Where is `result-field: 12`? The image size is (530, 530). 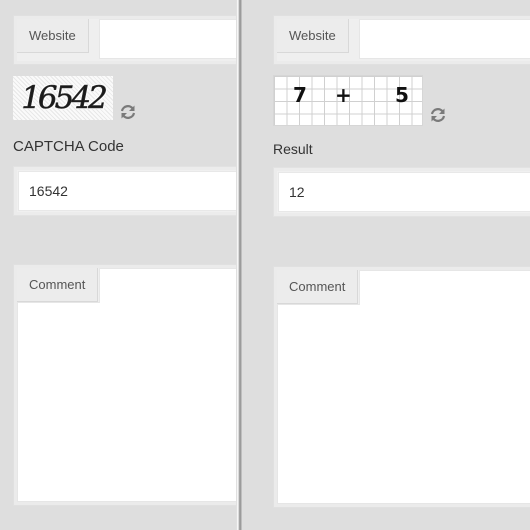
result-field: 12 is located at coordinates (401, 192).